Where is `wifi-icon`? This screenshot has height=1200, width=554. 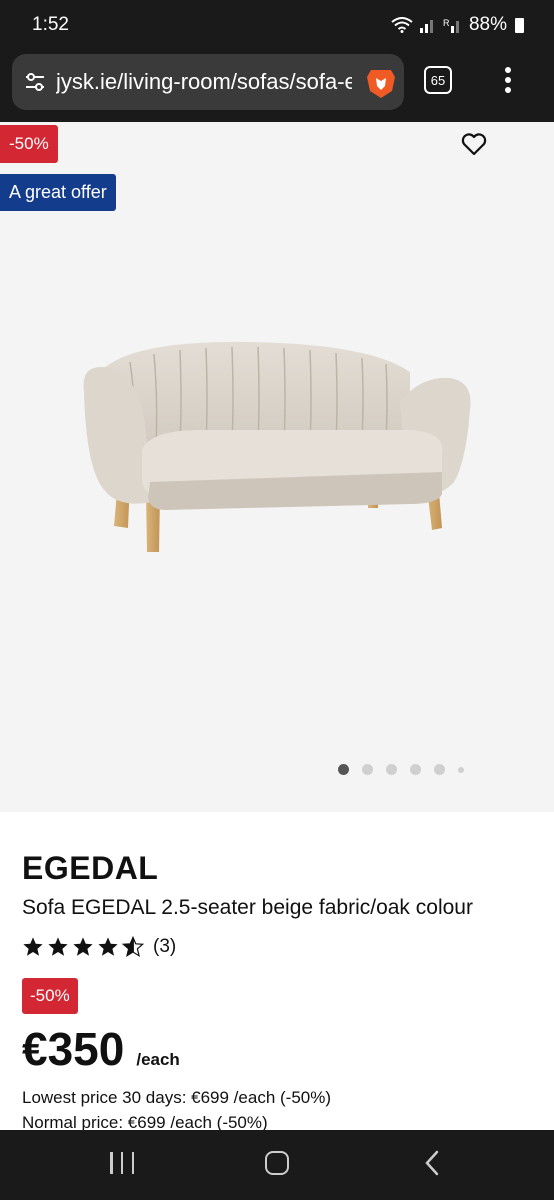 wifi-icon is located at coordinates (402, 25).